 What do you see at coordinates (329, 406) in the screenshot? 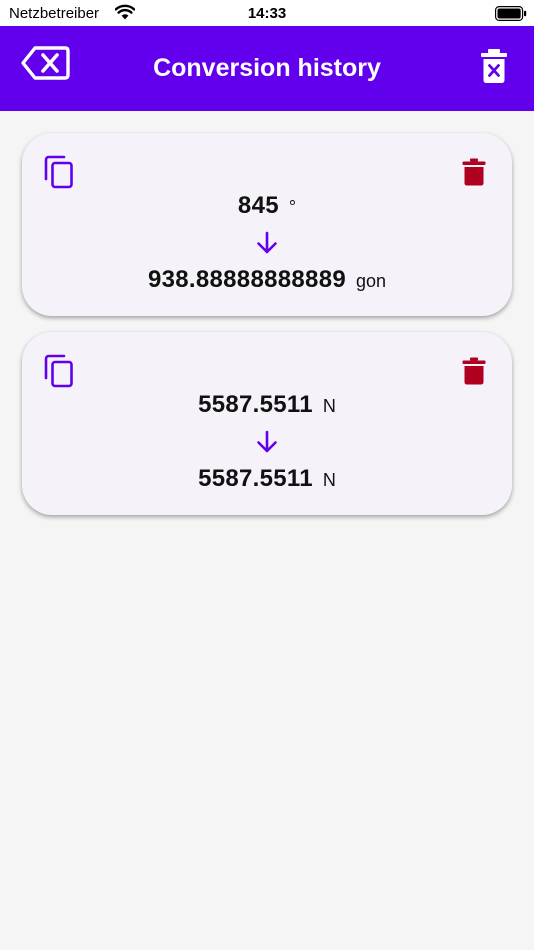
I see `source-unit: N` at bounding box center [329, 406].